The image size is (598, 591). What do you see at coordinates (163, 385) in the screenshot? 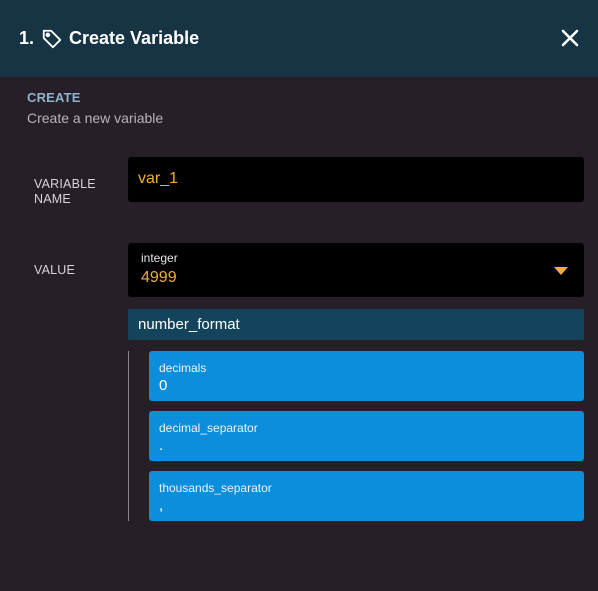
I see `field-value: 0` at bounding box center [163, 385].